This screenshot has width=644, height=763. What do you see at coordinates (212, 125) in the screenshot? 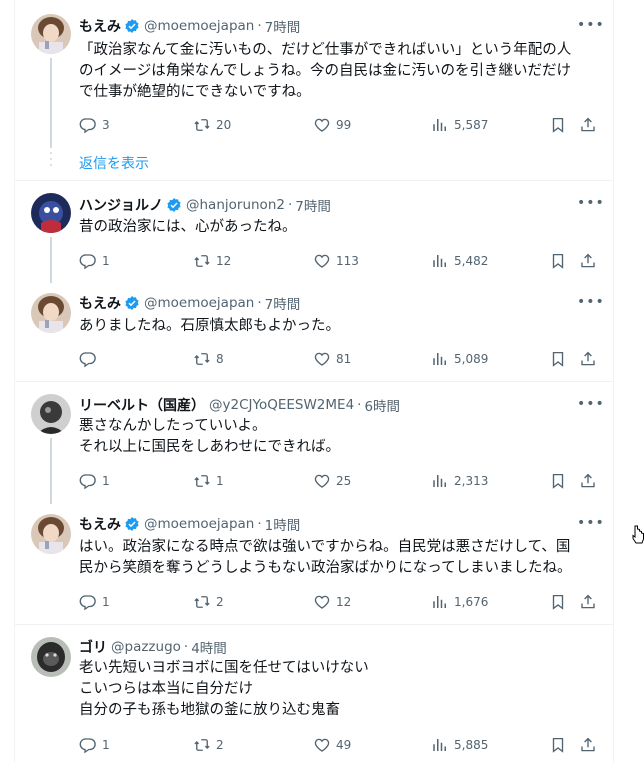
I see `retweet-button: 20` at bounding box center [212, 125].